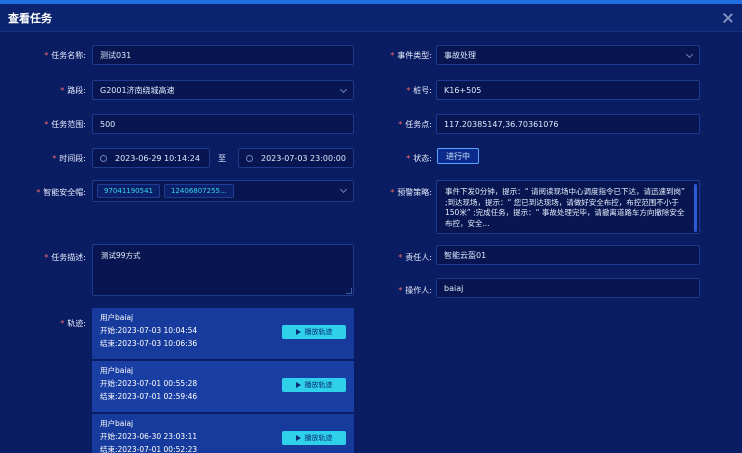 Image resolution: width=742 pixels, height=453 pixels. I want to click on coordinates-label: * 任务点:, so click(415, 124).